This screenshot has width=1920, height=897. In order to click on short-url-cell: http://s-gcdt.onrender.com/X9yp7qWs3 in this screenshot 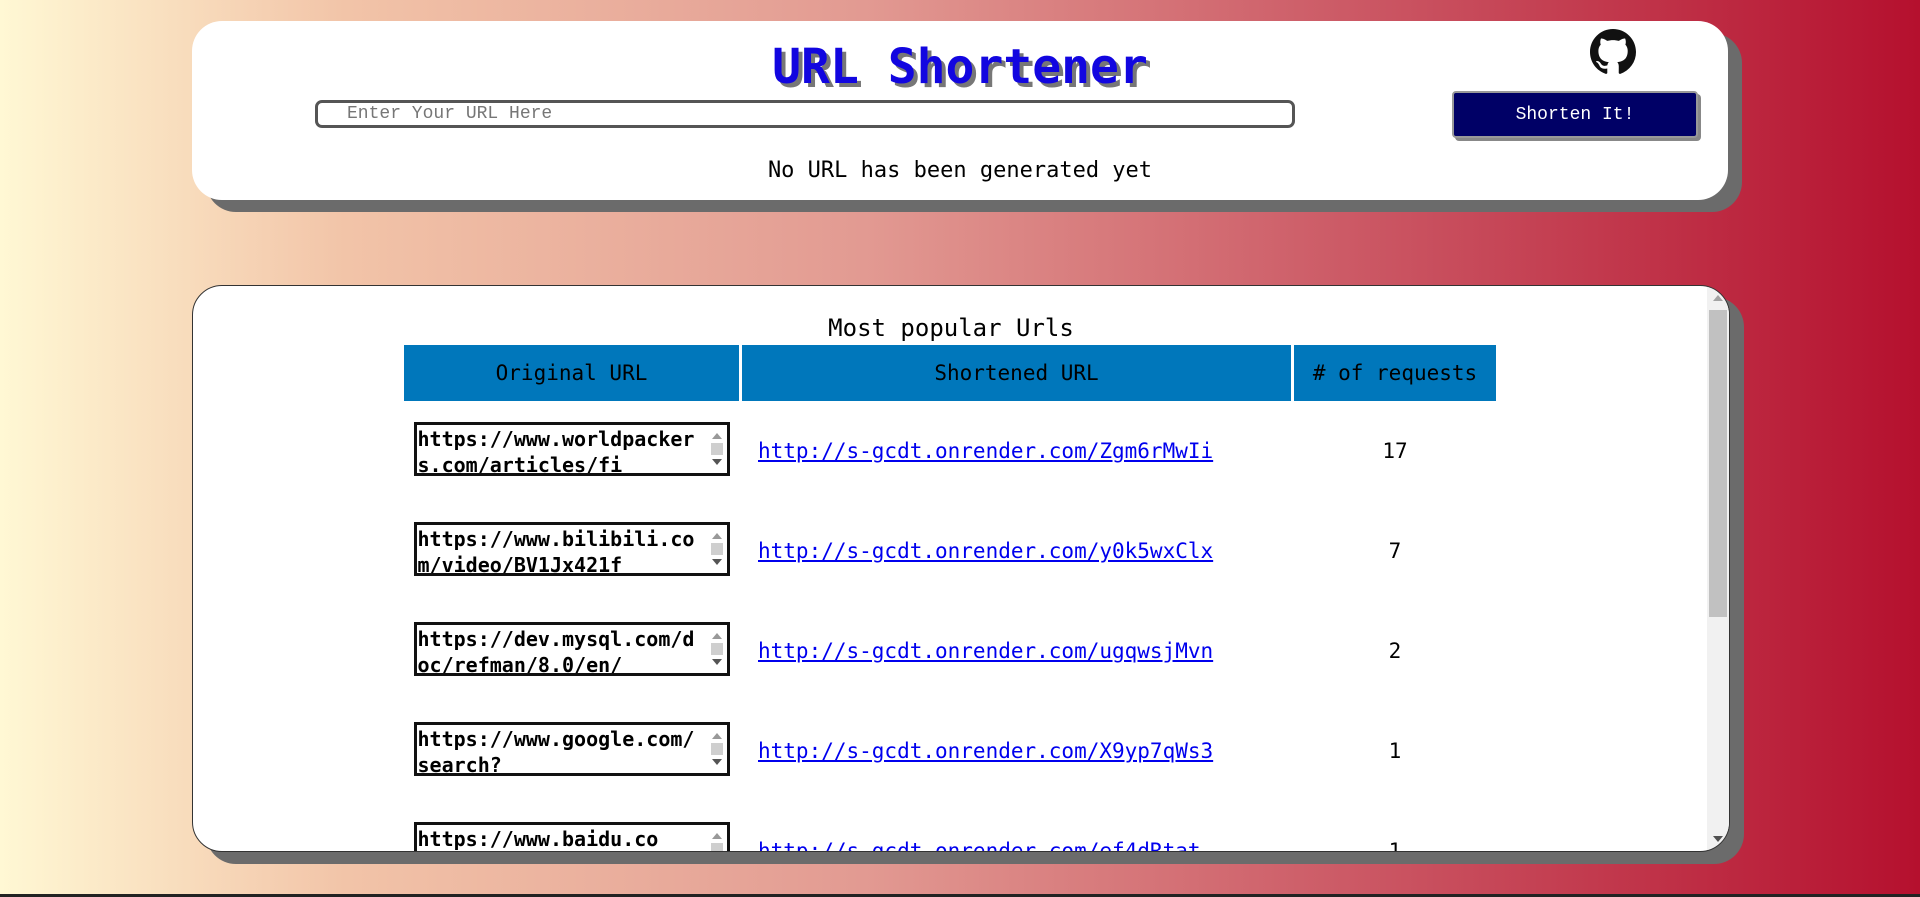, I will do `click(1016, 751)`.